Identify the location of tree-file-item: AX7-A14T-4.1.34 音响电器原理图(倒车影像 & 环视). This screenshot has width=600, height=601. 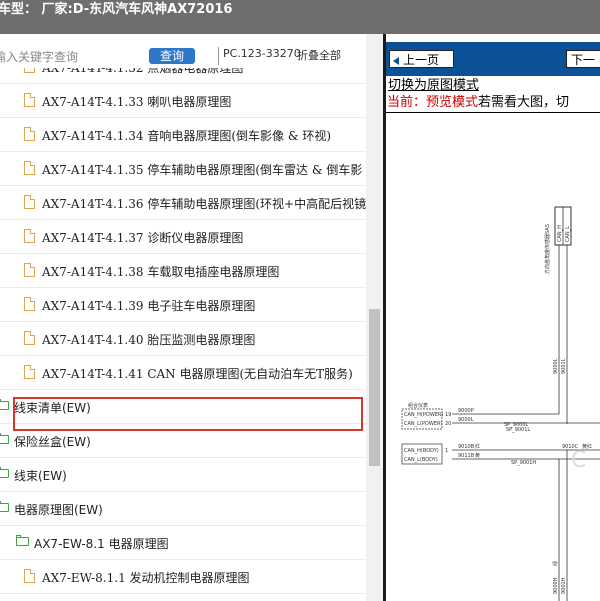
(183, 135).